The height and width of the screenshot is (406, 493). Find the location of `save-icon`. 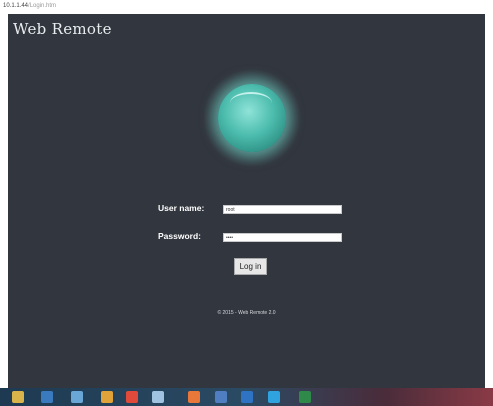

save-icon is located at coordinates (221, 397).